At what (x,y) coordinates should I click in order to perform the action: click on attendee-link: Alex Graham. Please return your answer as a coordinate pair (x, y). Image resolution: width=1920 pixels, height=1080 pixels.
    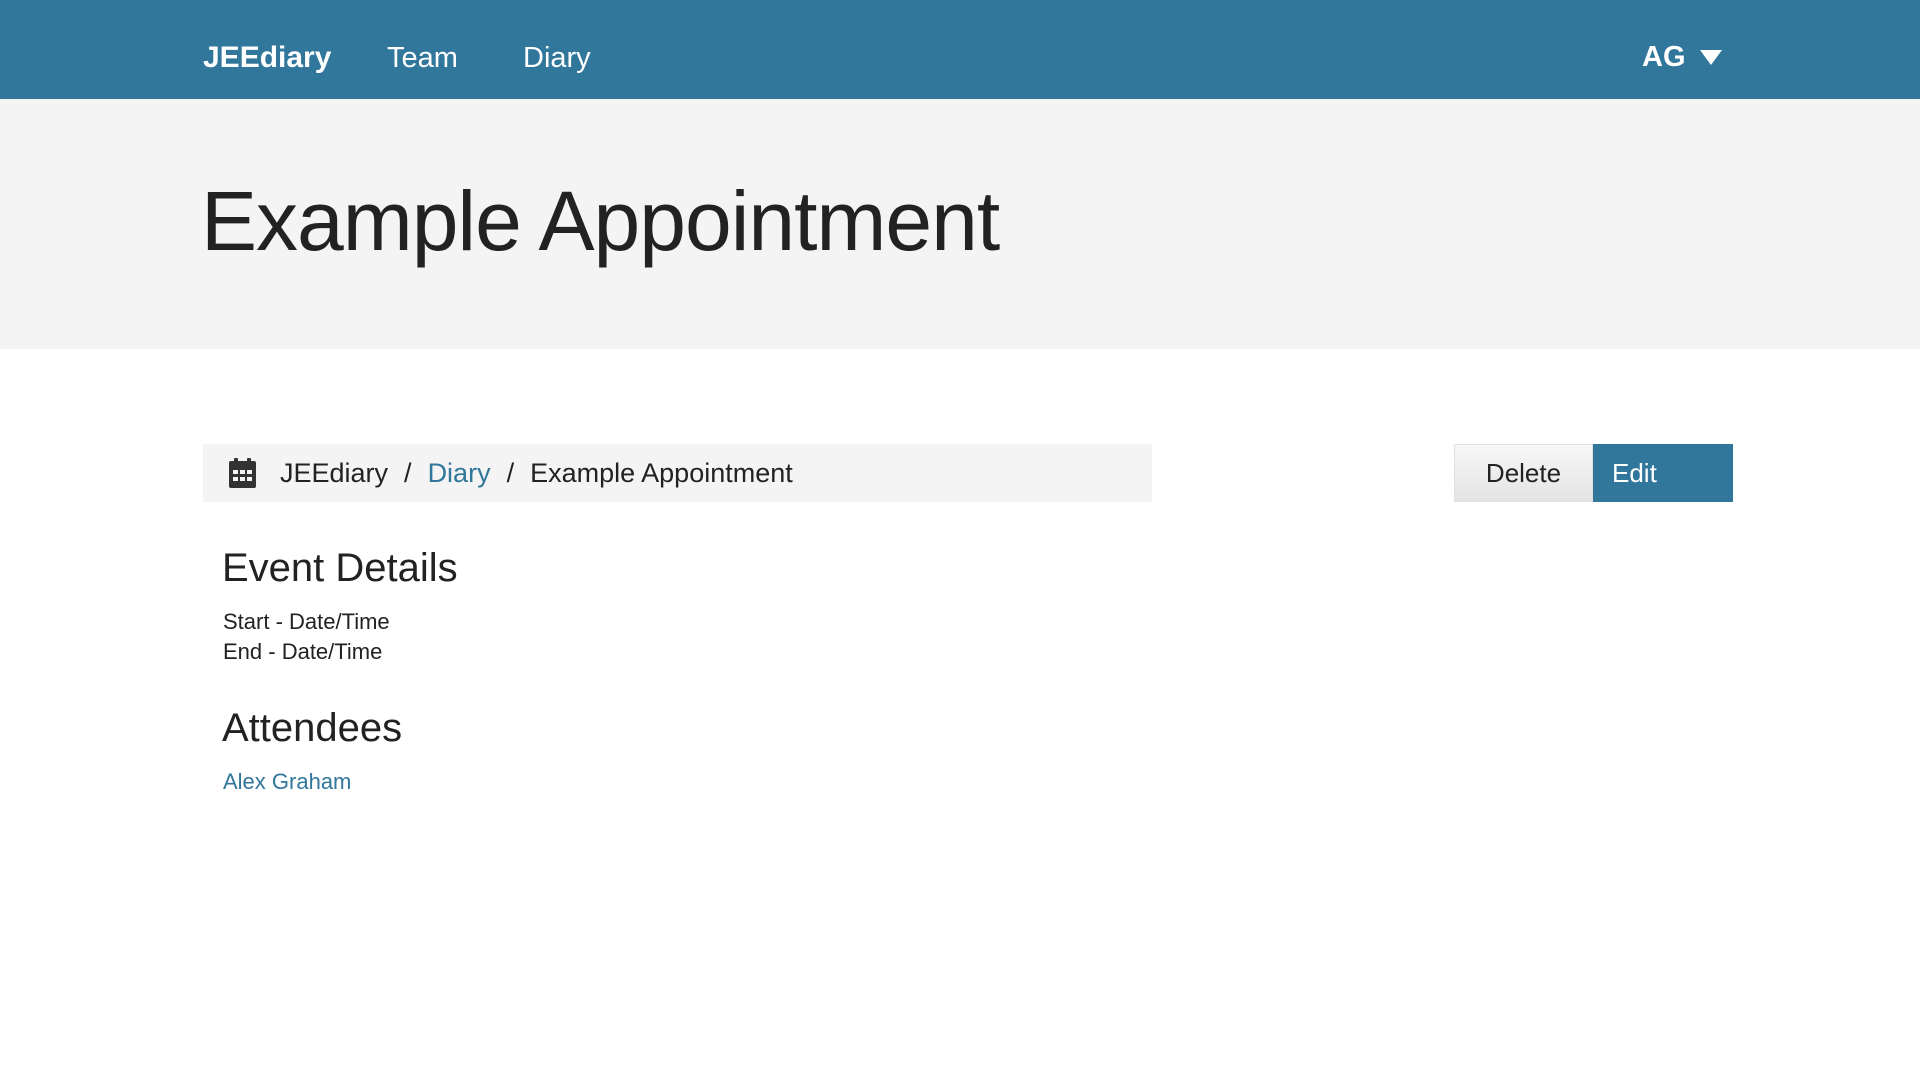
    Looking at the image, I should click on (287, 782).